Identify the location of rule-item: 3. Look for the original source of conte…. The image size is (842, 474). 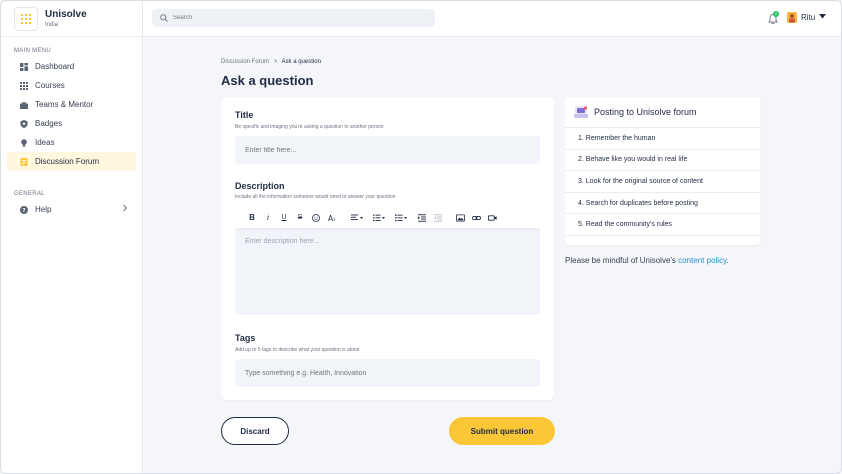
(662, 182).